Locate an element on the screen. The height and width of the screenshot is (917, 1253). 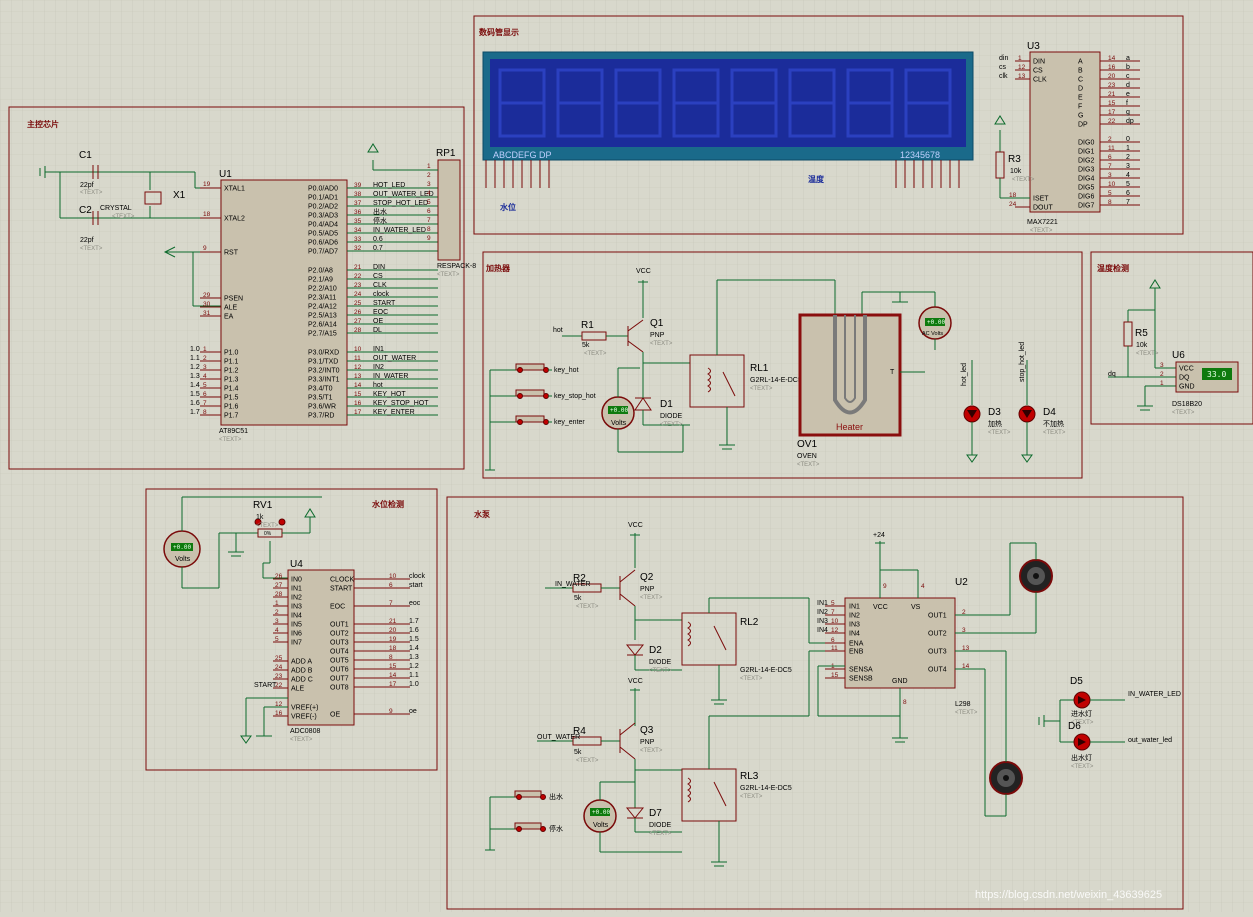
u4-start-net: START is located at coordinates (265, 685).